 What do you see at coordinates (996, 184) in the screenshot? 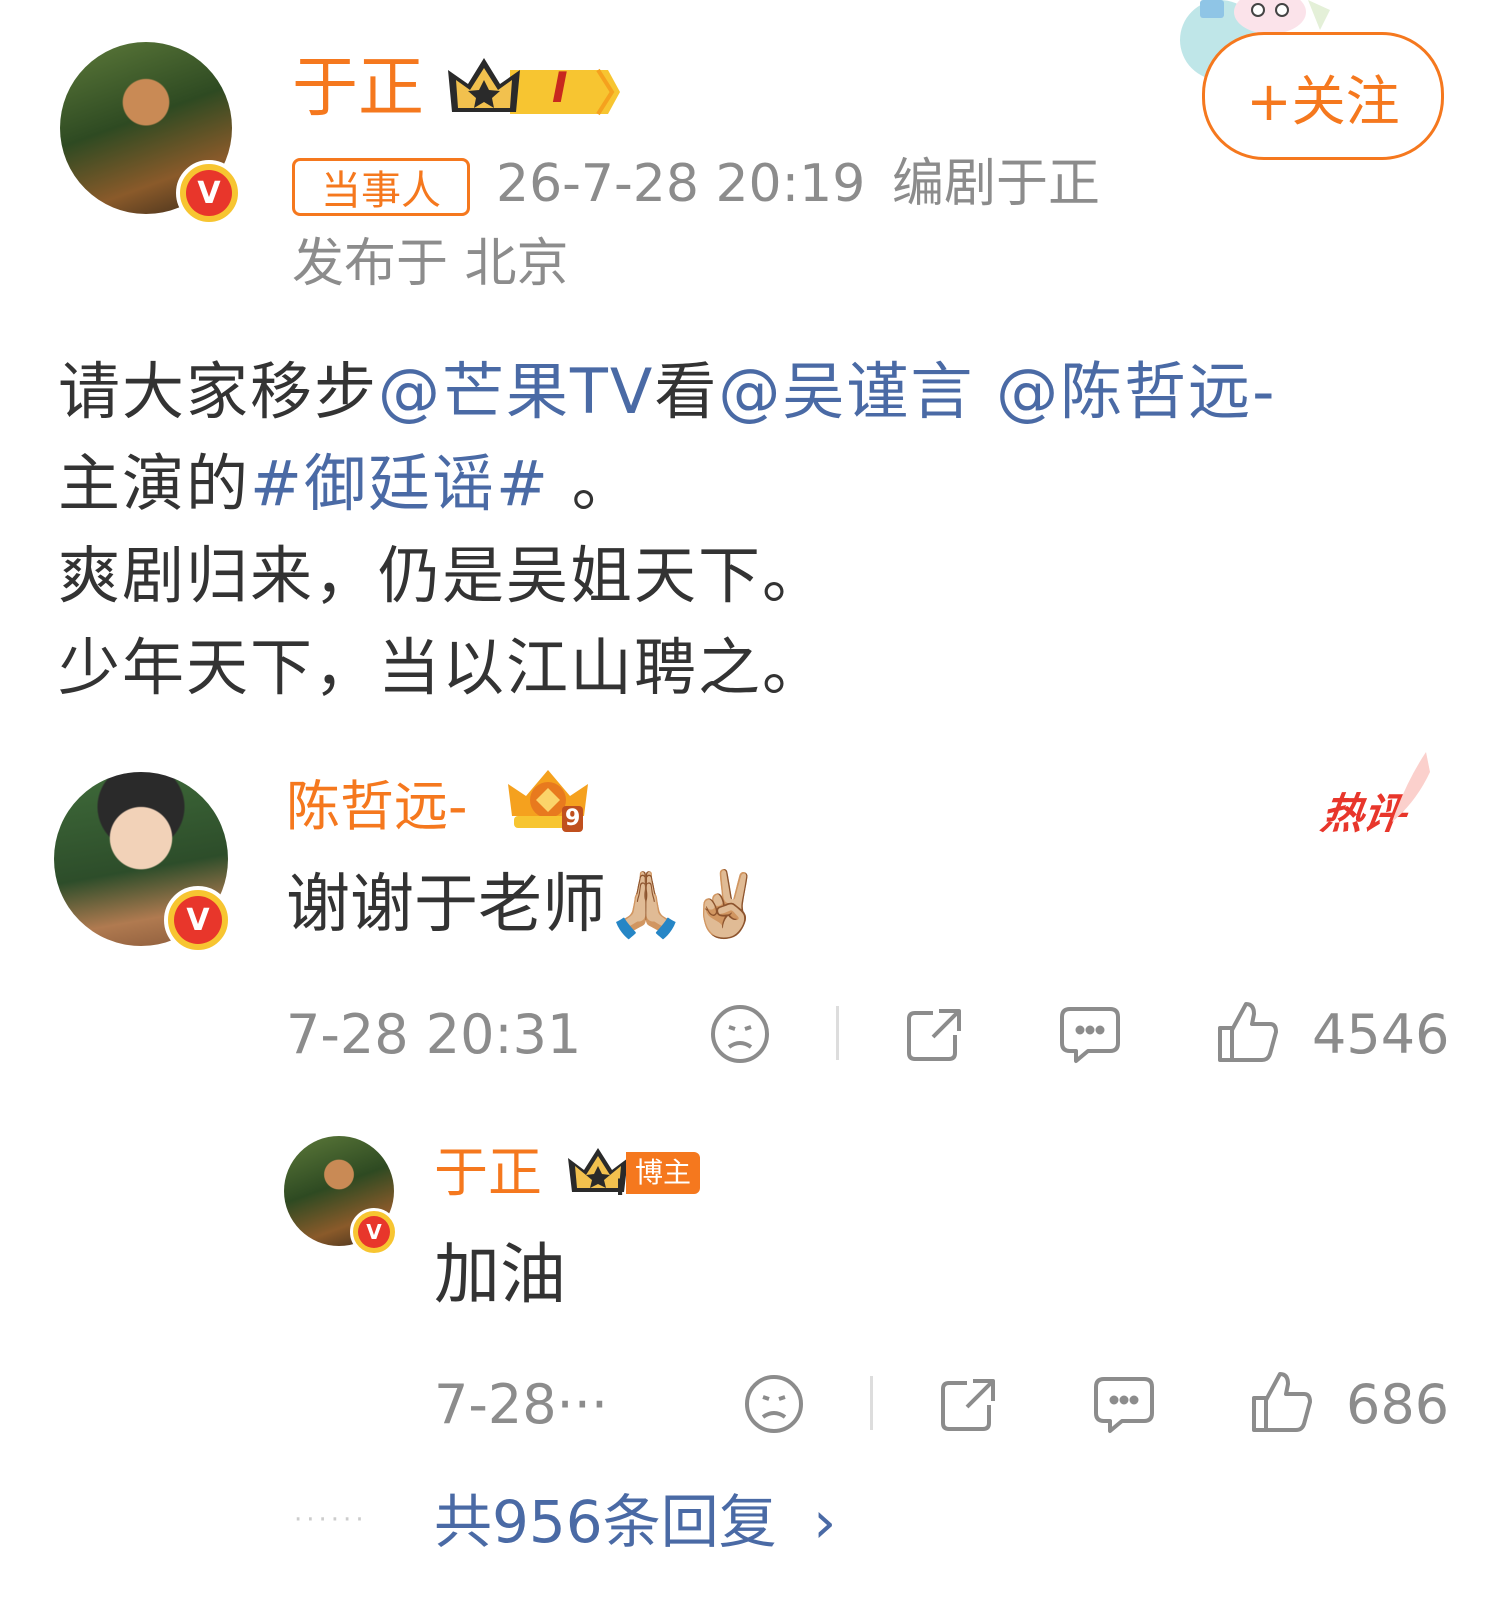
I see `post-source: 编剧于正` at bounding box center [996, 184].